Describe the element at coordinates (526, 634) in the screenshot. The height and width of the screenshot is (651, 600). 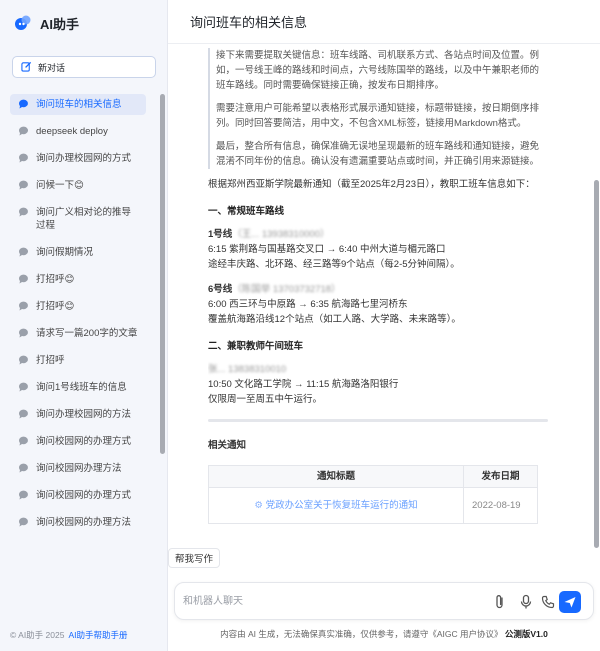
I see `version-label: 公测版V1.0` at that location.